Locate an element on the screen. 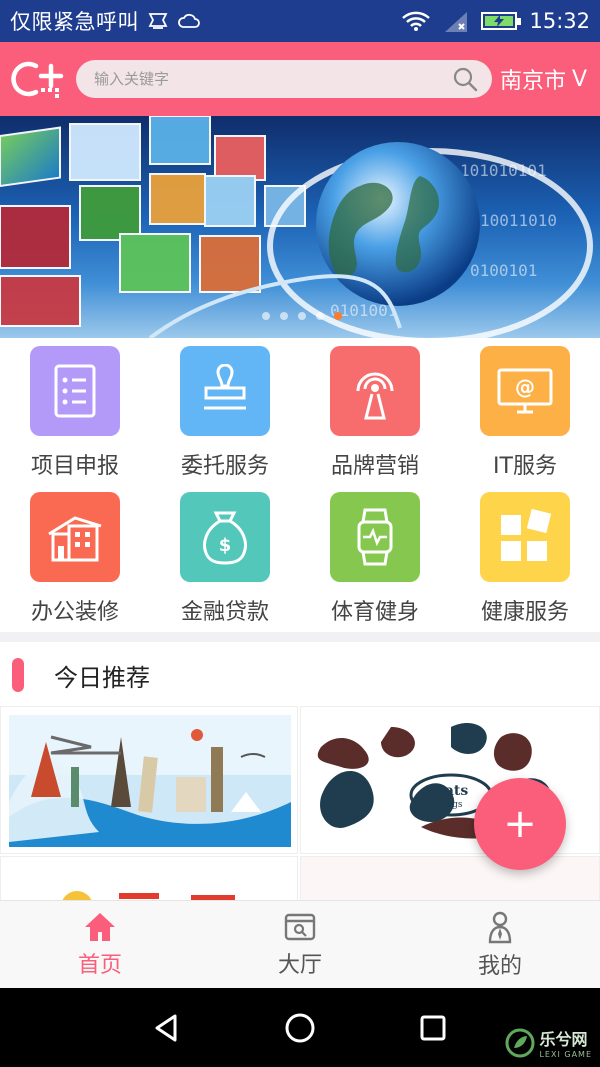 Image resolution: width=600 pixels, height=1067 pixels. category-health-service: 健康服务 is located at coordinates (525, 557).